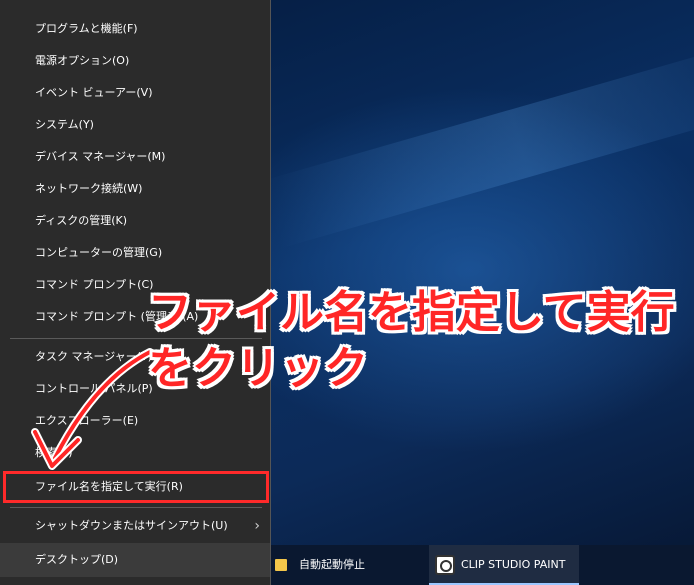 Image resolution: width=694 pixels, height=585 pixels. Describe the element at coordinates (258, 368) in the screenshot. I see `annotation-text-line2: をクリック` at that location.